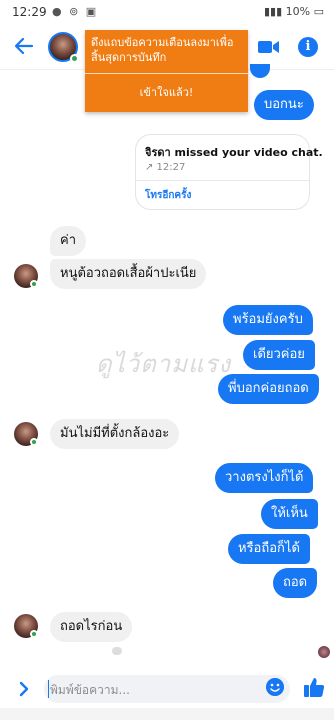 The image size is (334, 720). What do you see at coordinates (222, 180) in the screenshot?
I see `missed-call-divider` at bounding box center [222, 180].